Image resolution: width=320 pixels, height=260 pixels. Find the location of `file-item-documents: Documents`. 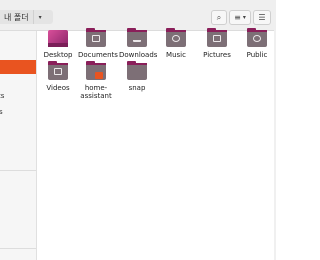

file-item-documents: Documents is located at coordinates (98, 43).